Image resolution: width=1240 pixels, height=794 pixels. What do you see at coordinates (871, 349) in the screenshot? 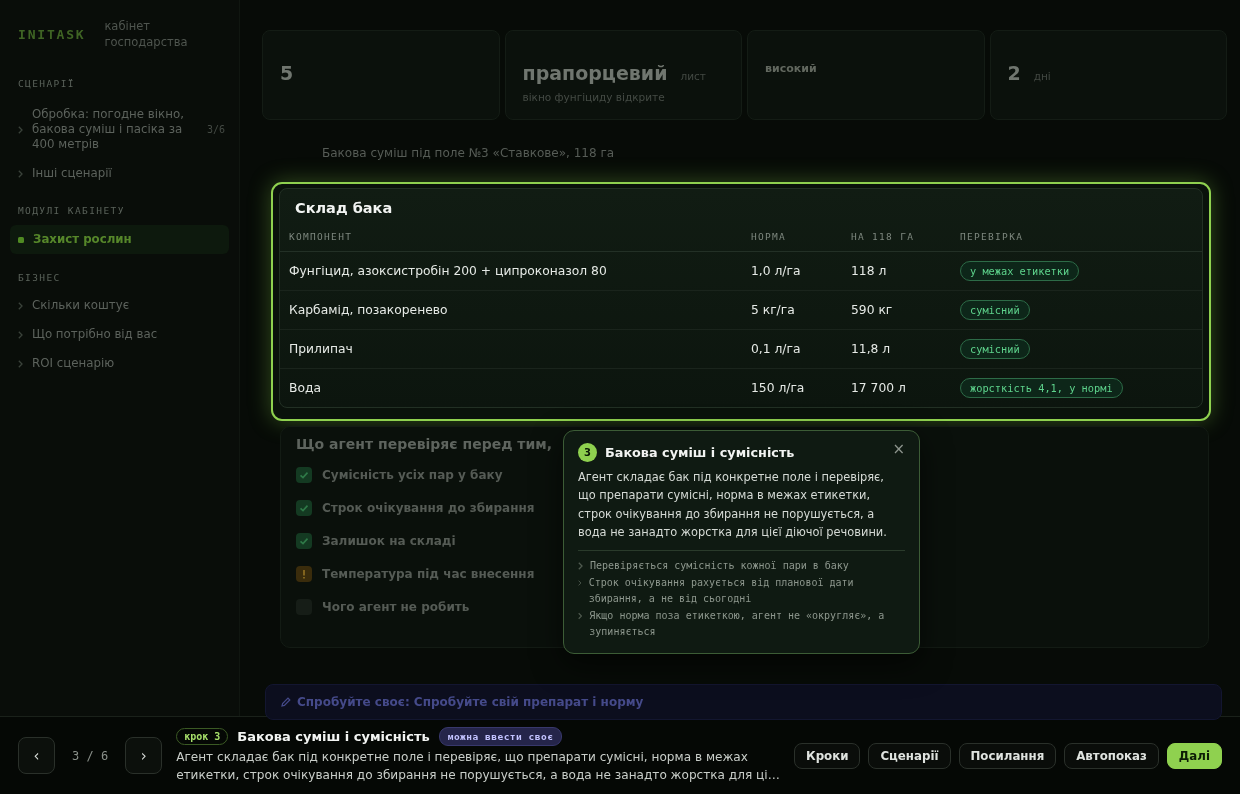
I see `table-cell-text: 11,8 л` at bounding box center [871, 349].